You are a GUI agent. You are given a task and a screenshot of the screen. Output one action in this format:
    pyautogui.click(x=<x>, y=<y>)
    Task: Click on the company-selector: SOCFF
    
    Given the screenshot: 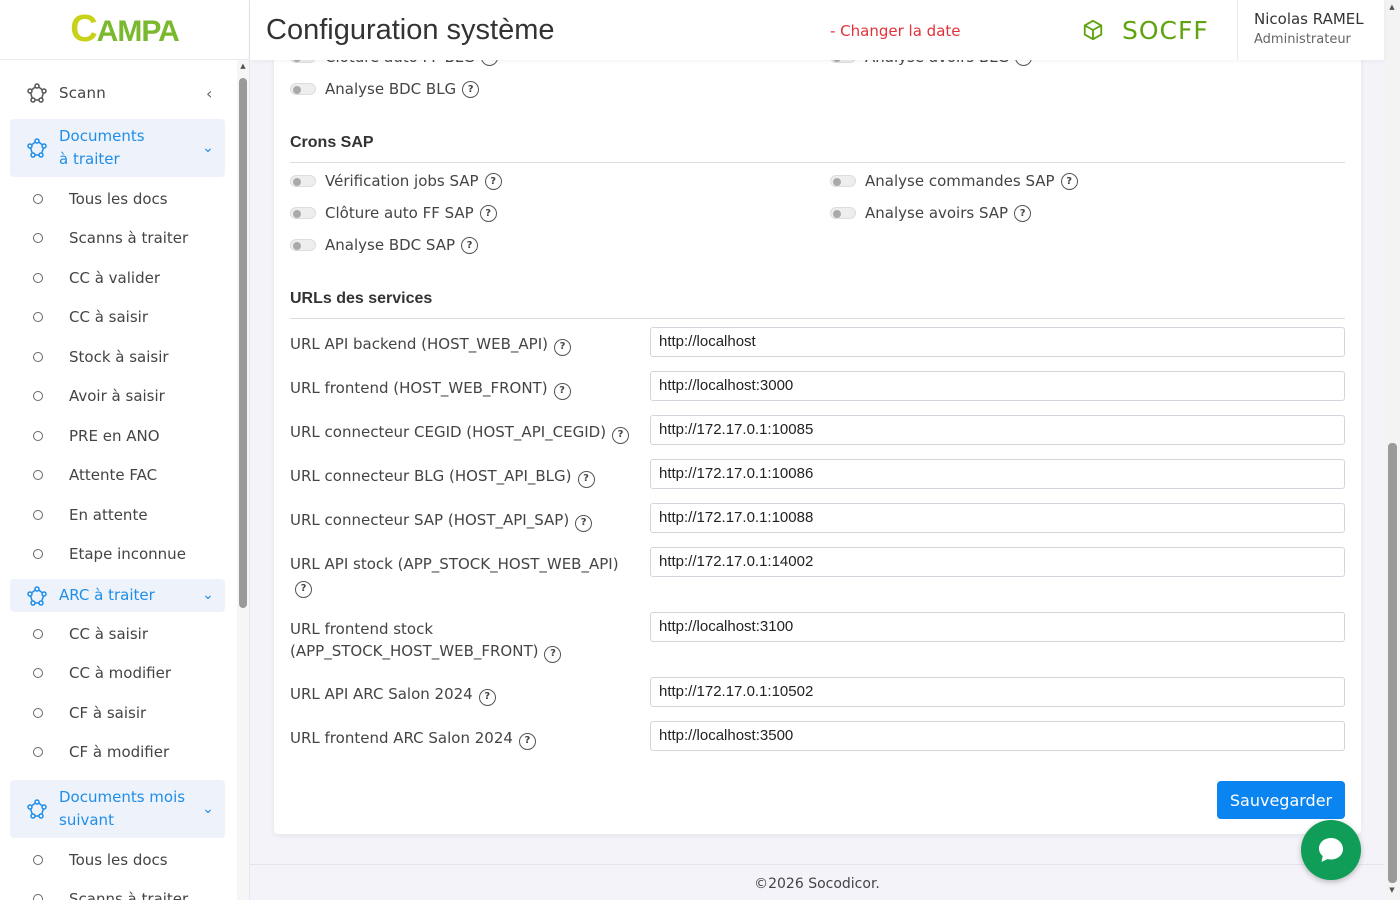 What is the action you would take?
    pyautogui.click(x=1159, y=30)
    